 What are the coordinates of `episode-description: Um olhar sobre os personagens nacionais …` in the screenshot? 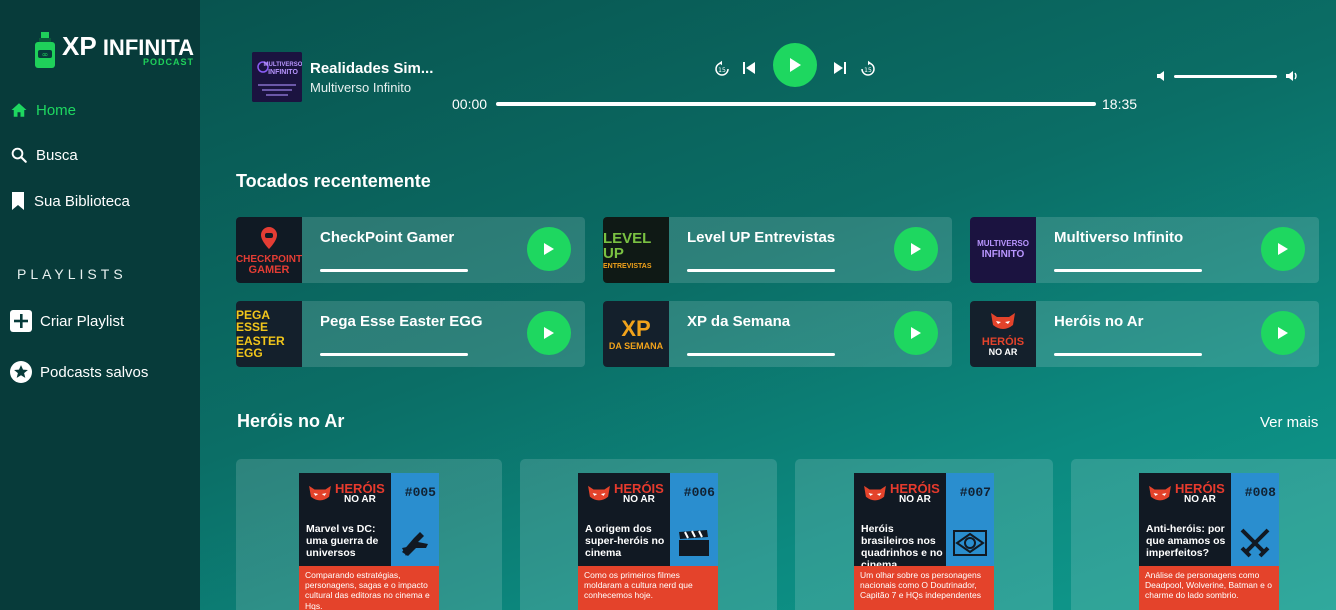 It's located at (924, 588).